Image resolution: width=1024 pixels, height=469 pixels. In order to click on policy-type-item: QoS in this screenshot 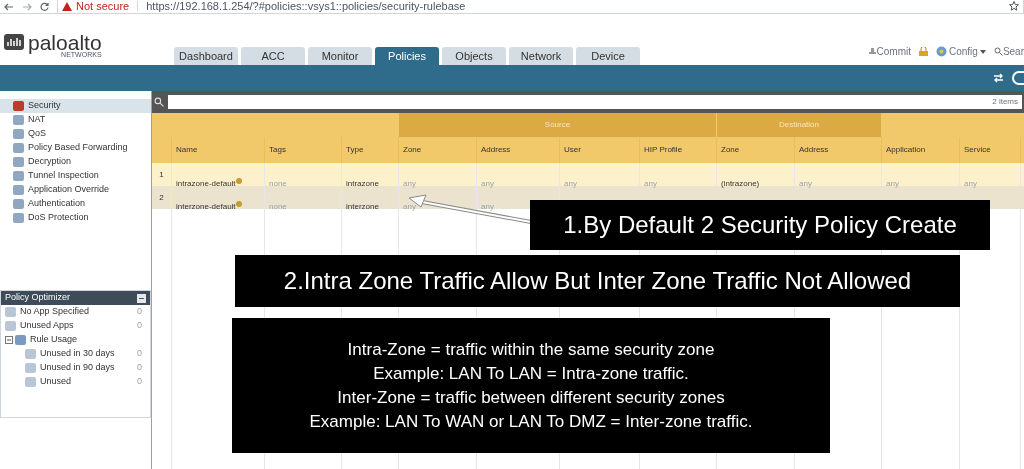, I will do `click(75, 134)`.